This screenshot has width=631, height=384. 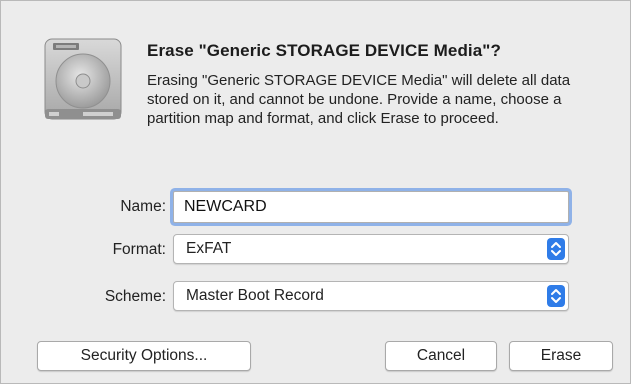 What do you see at coordinates (139, 249) in the screenshot?
I see `format-label: Format:` at bounding box center [139, 249].